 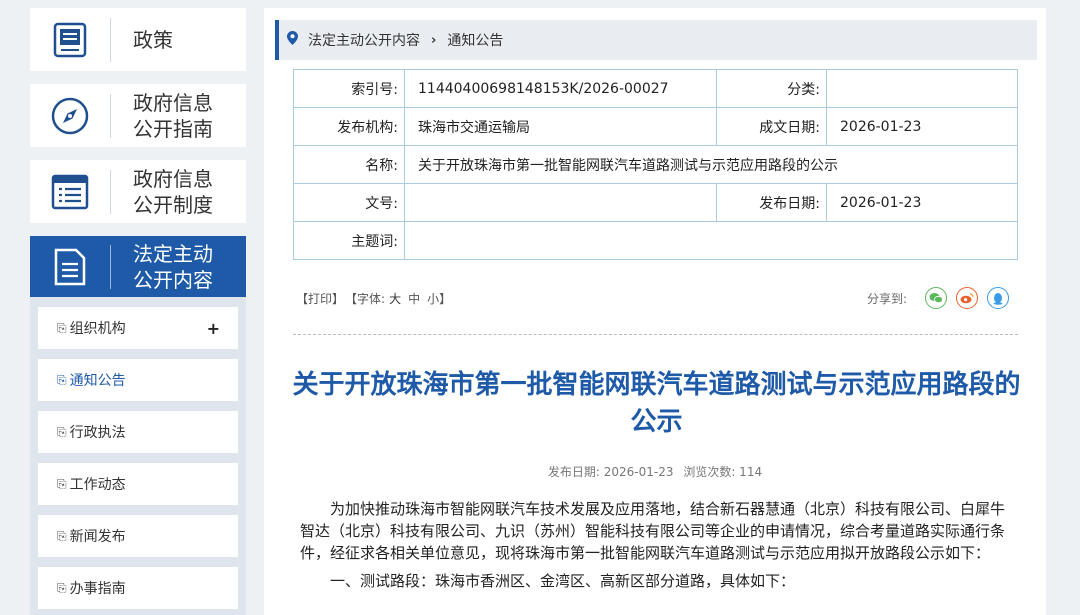 What do you see at coordinates (414, 299) in the screenshot?
I see `font-medium-button: 中` at bounding box center [414, 299].